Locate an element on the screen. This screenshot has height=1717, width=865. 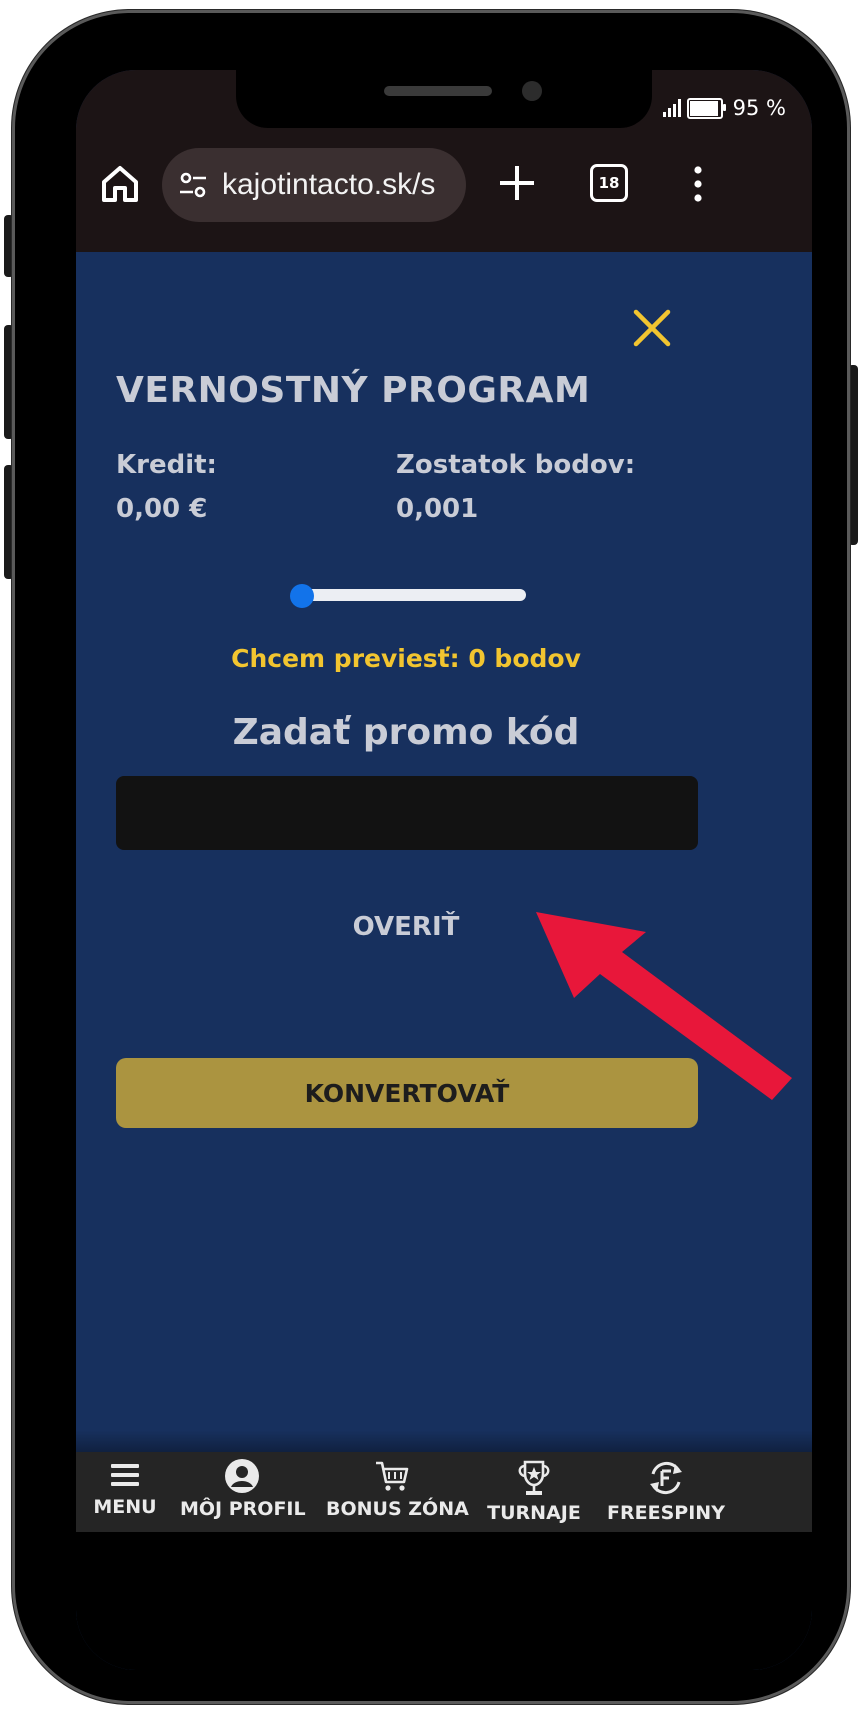
nav-label-profile: MÔJ PROFIL is located at coordinates (243, 1509).